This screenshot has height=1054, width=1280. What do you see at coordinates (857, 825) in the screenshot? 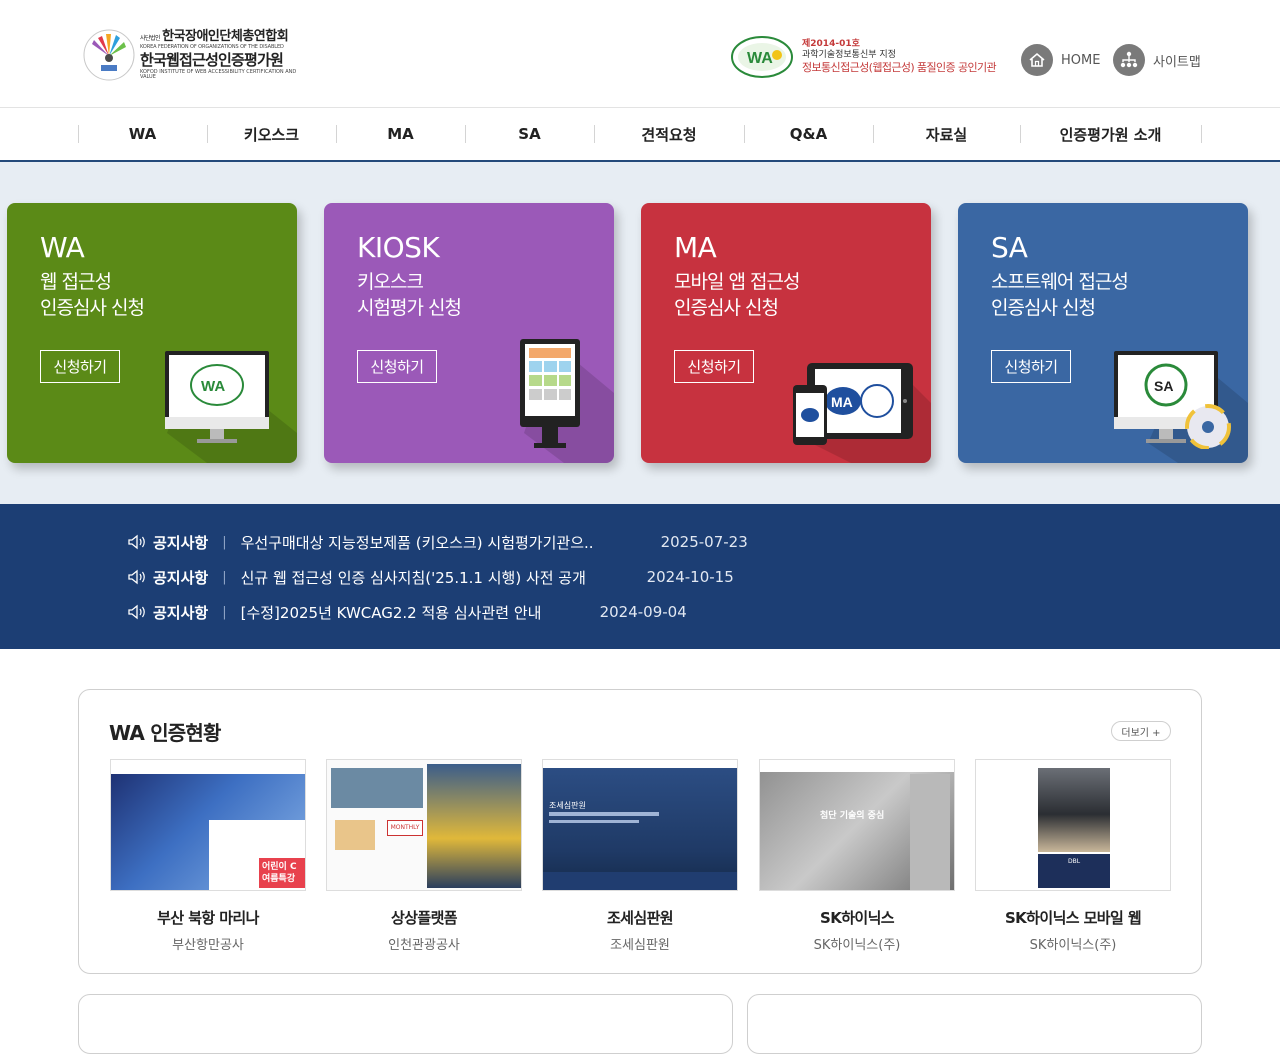
I see `site-thumbnail: 첨단 기술의 중심` at bounding box center [857, 825].